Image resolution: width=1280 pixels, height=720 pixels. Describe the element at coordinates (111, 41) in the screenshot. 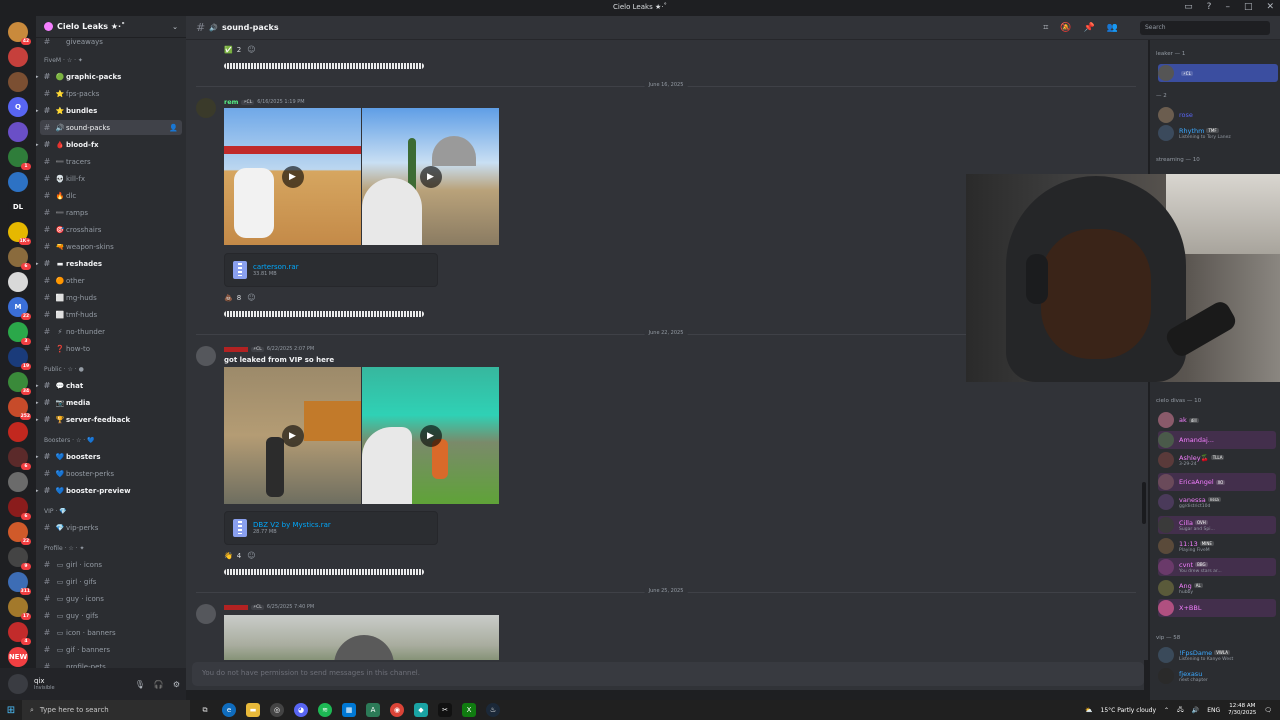

I see `channel-item: # giveaways` at that location.